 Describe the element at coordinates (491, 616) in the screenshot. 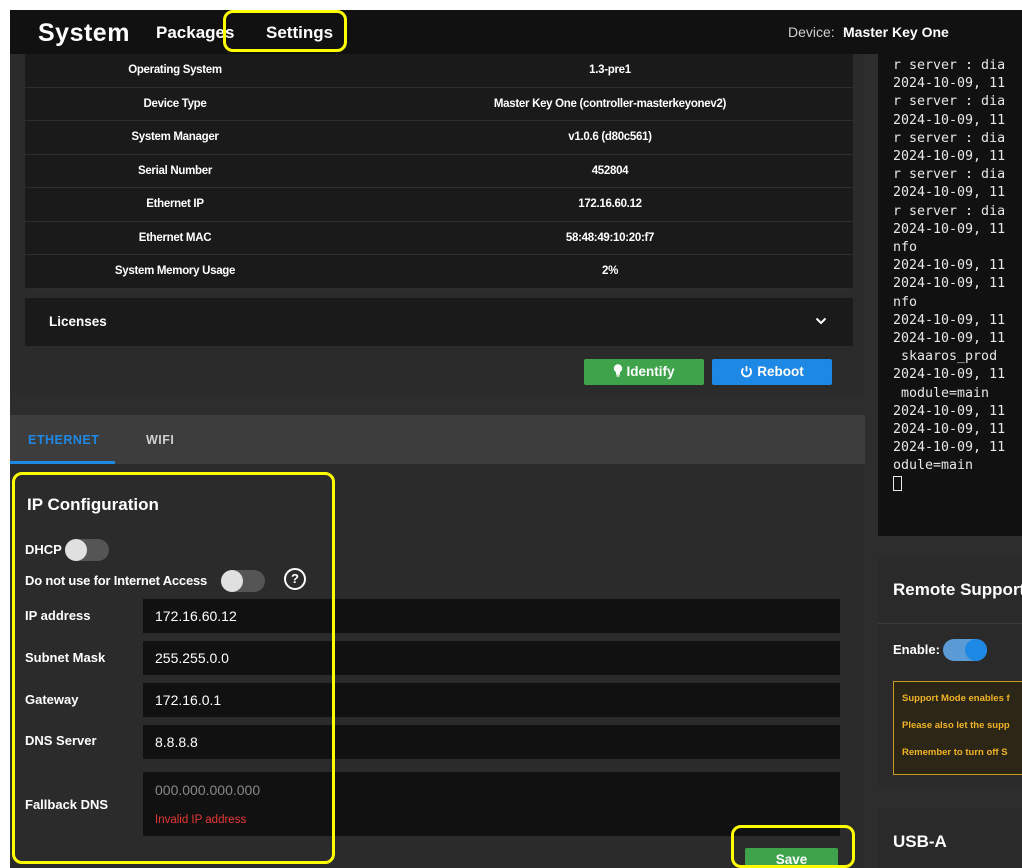

I see `ip-address-input` at that location.